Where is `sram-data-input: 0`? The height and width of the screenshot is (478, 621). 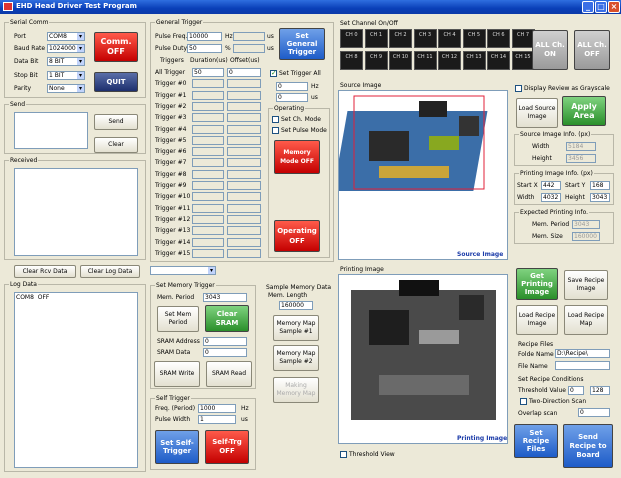 sram-data-input: 0 is located at coordinates (225, 352).